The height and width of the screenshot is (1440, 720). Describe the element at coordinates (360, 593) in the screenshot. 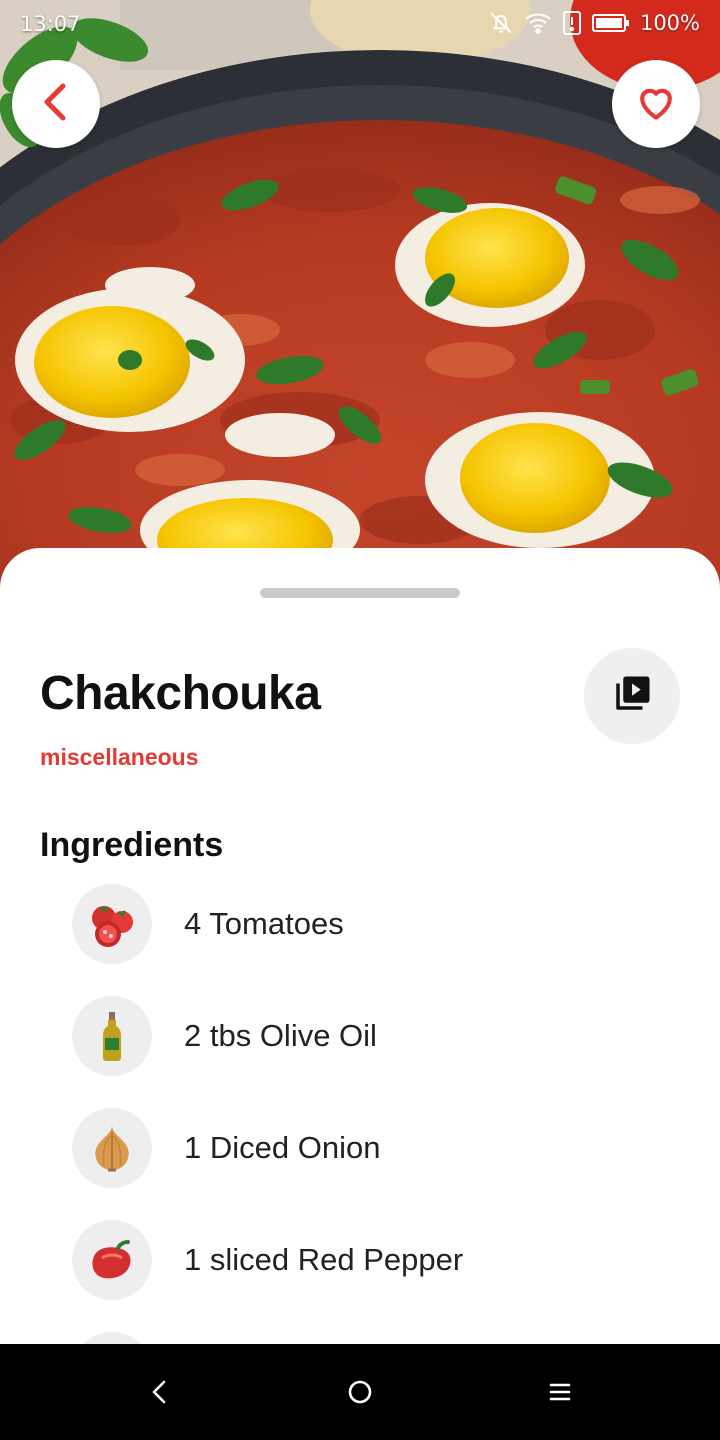

I see `drag-handle` at that location.